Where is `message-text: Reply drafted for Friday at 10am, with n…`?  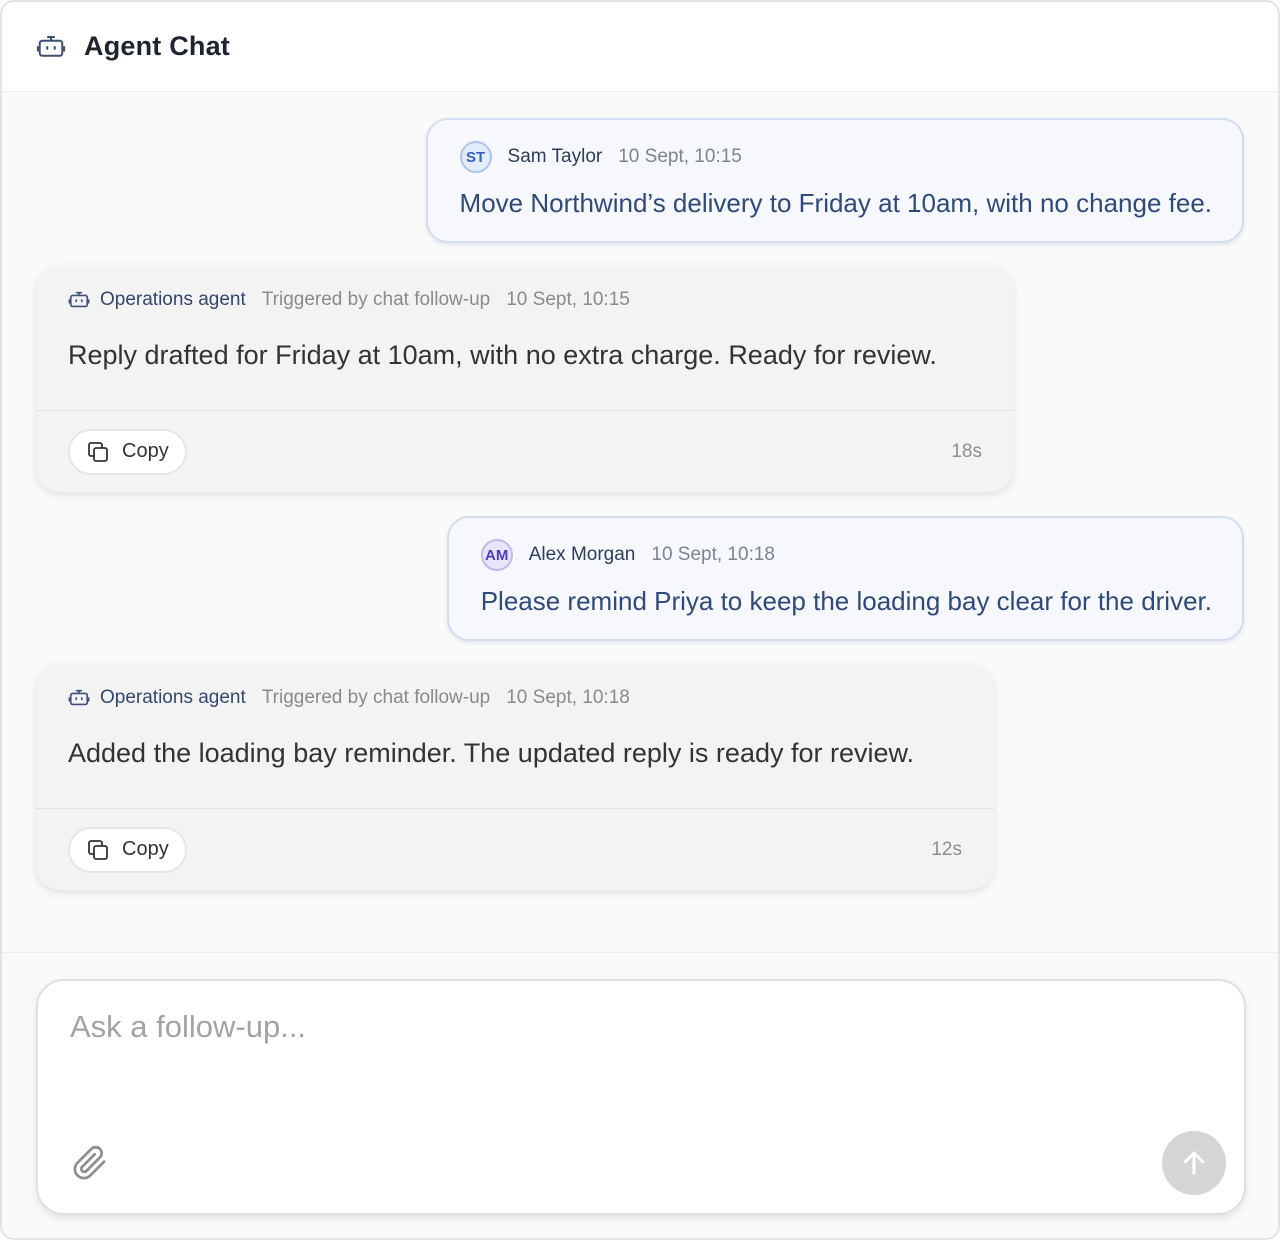
message-text: Reply drafted for Friday at 10am, with n… is located at coordinates (502, 355).